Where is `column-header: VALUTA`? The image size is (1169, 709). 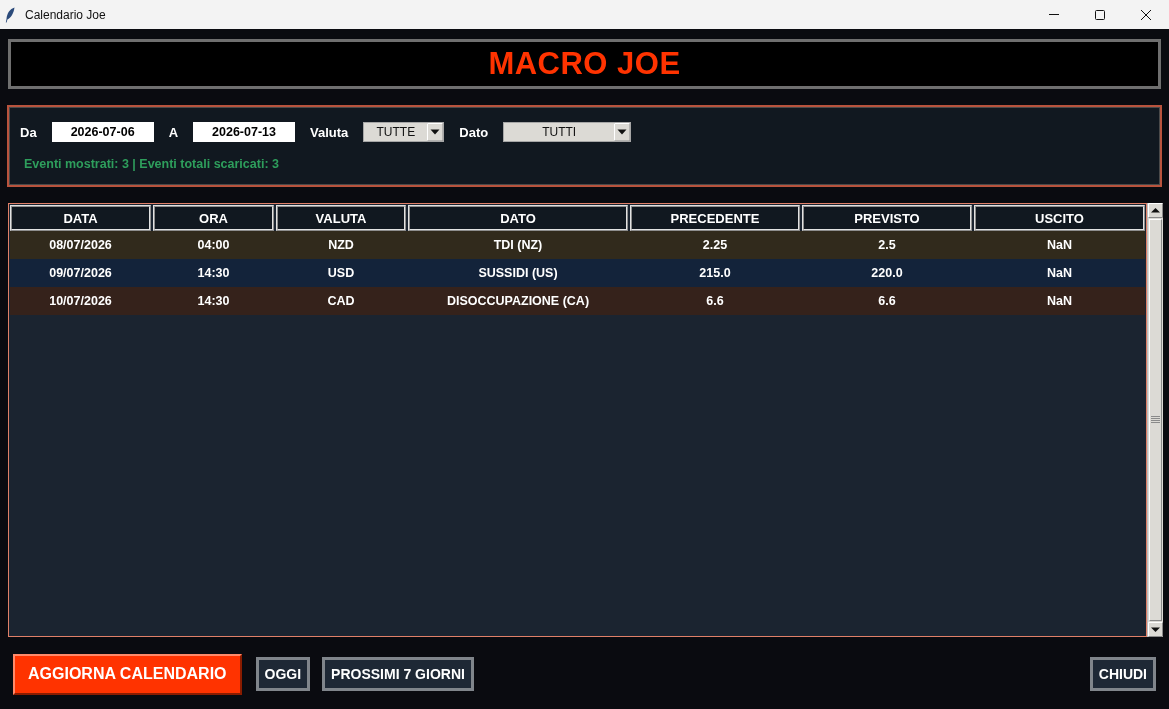
column-header: VALUTA is located at coordinates (341, 218).